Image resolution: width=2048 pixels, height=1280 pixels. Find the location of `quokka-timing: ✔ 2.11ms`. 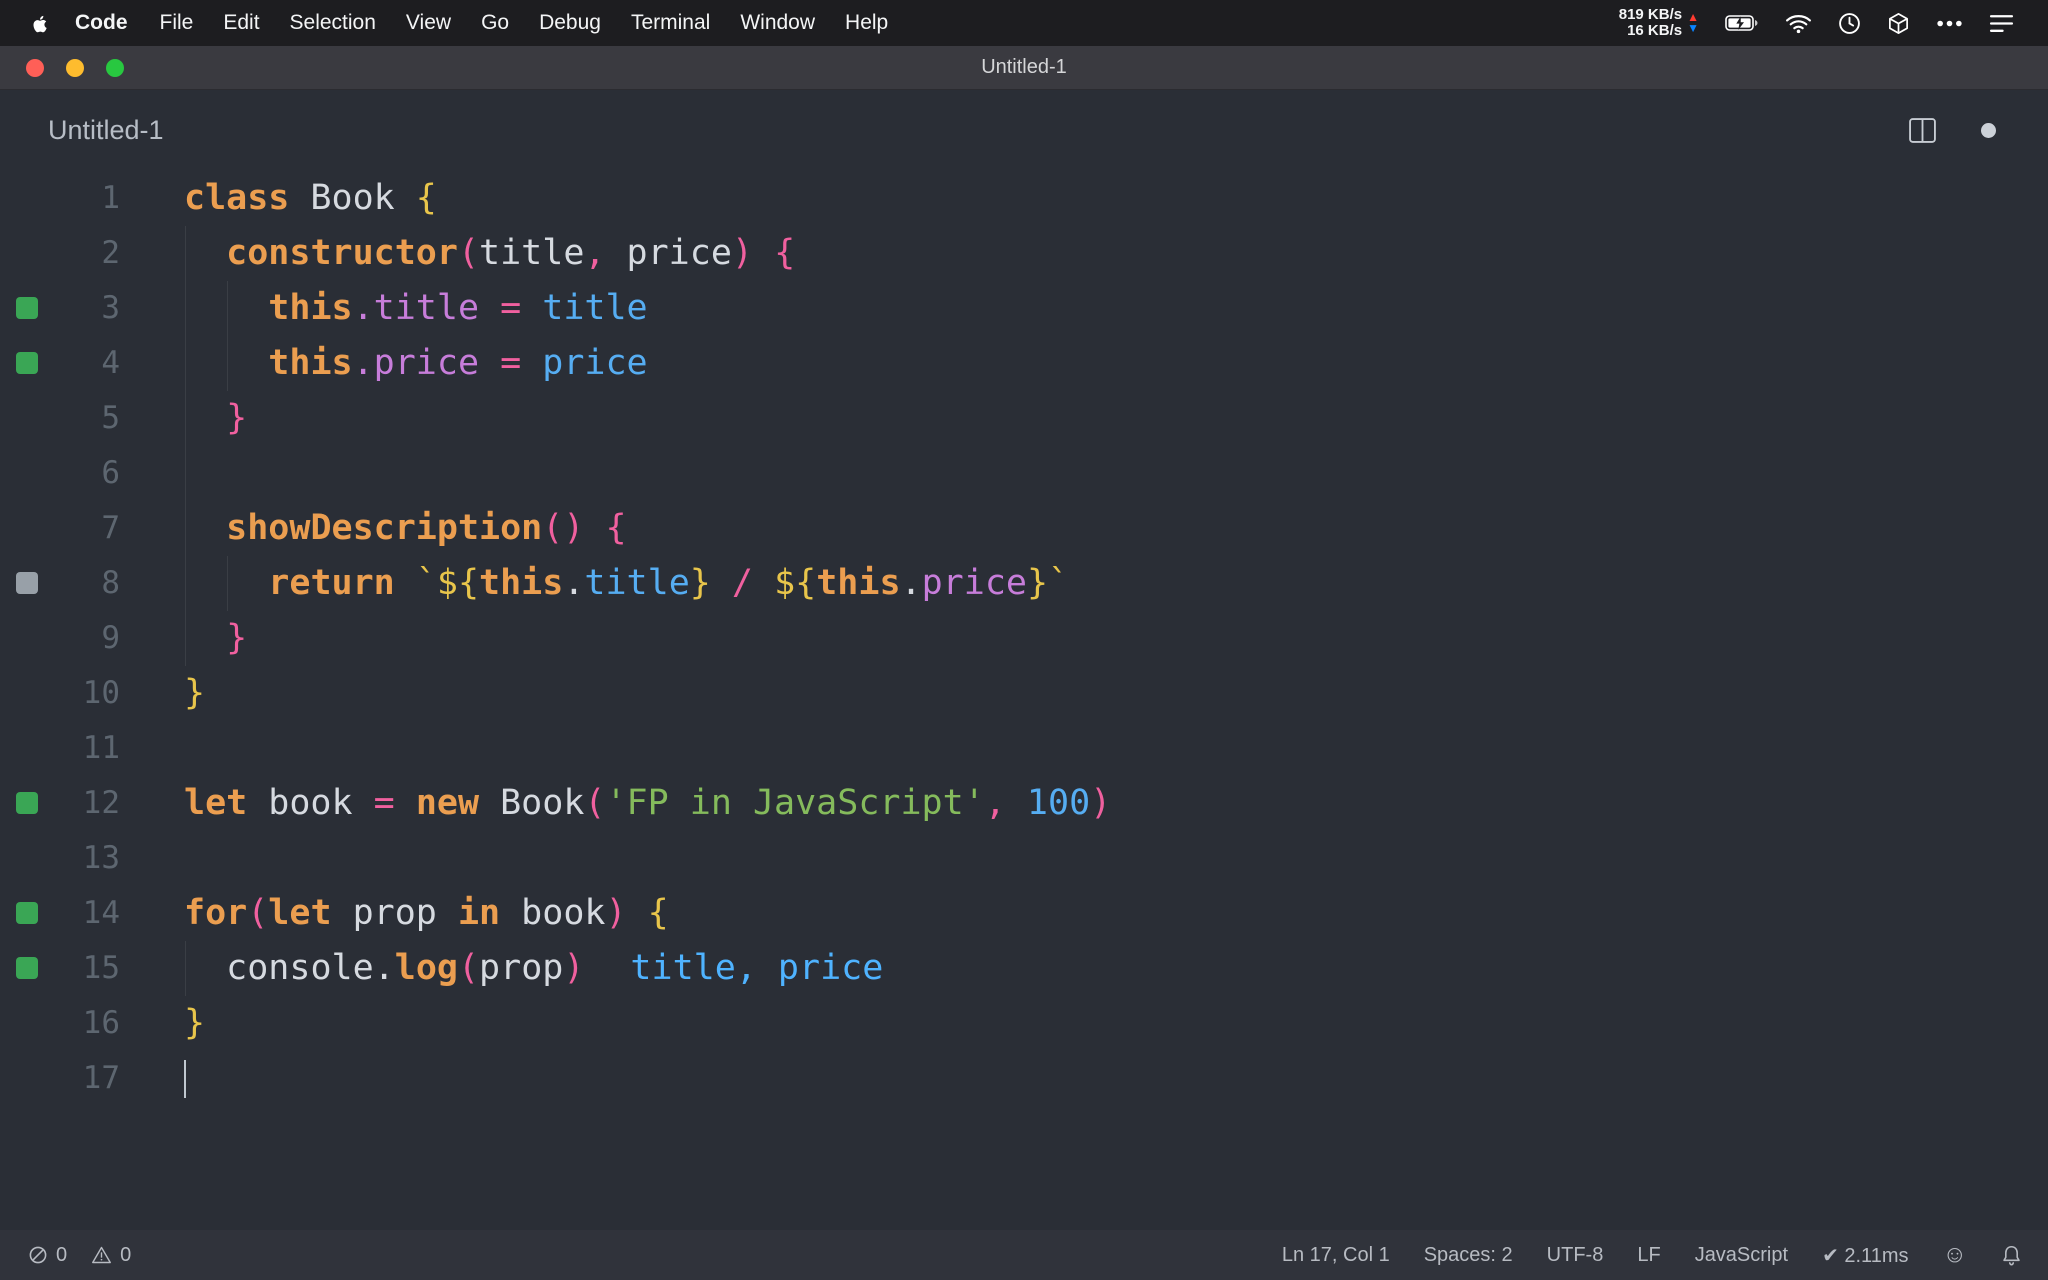

quokka-timing: ✔ 2.11ms is located at coordinates (1865, 1255).